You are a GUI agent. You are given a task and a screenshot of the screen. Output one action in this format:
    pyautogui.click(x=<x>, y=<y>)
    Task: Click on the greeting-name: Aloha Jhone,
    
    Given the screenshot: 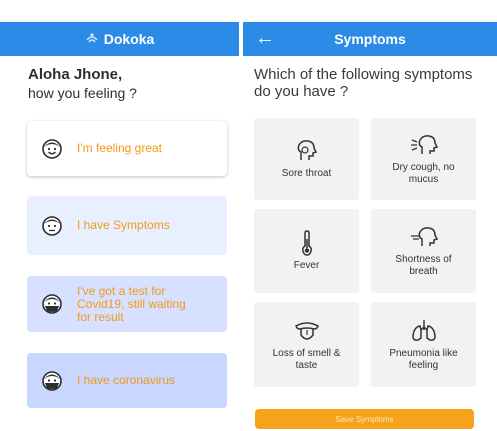 What is the action you would take?
    pyautogui.click(x=75, y=74)
    